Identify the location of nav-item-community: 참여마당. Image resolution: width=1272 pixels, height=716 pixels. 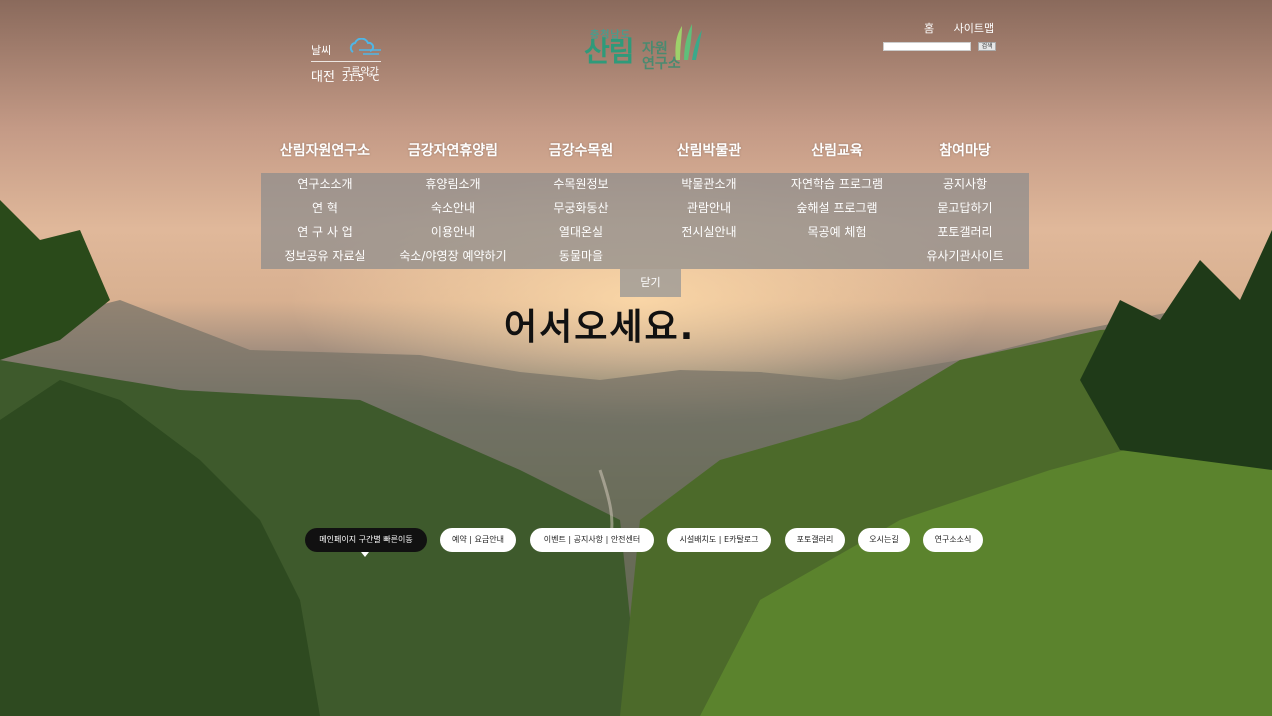
(965, 150).